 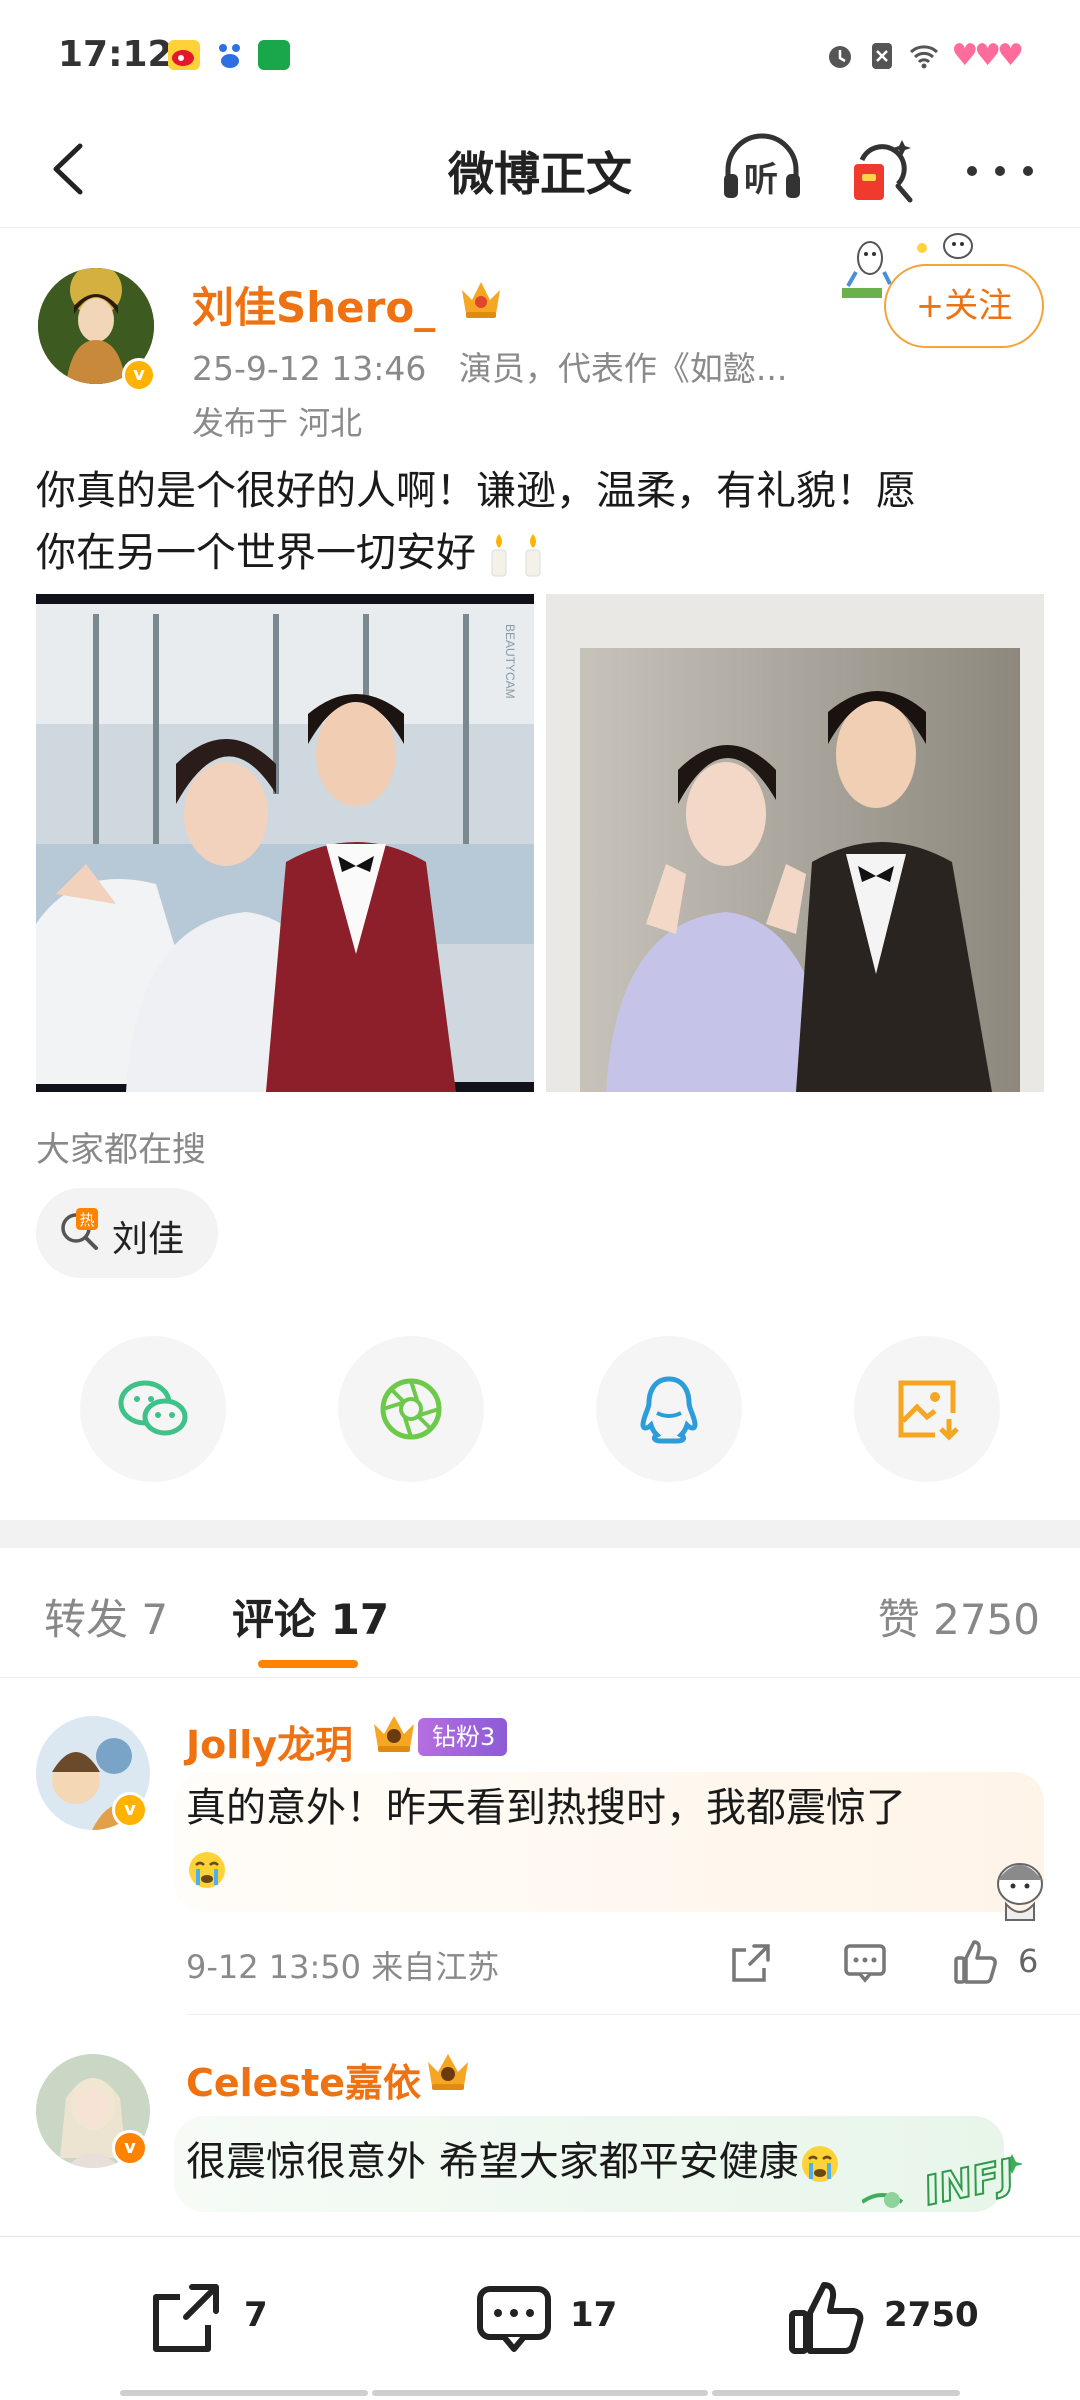 I want to click on post-text-line1: 你真的是个很好的人啊！谦逊，温柔，有礼貌！愿, so click(x=476, y=491).